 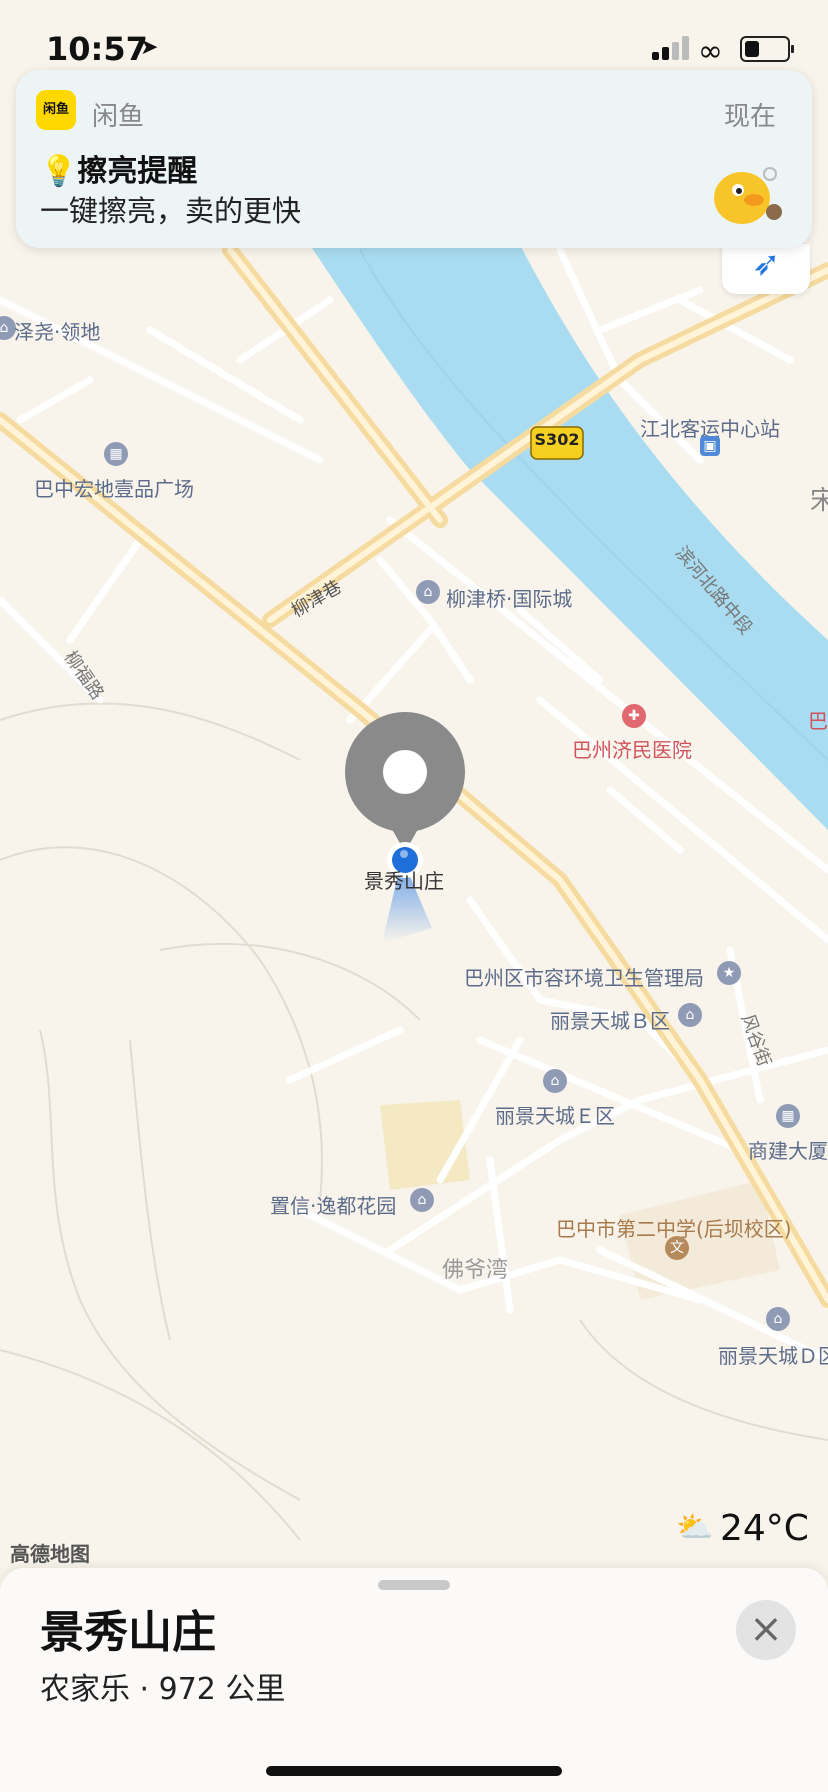 What do you see at coordinates (333, 1204) in the screenshot?
I see `label-zhixin: 置信·逸都花园` at bounding box center [333, 1204].